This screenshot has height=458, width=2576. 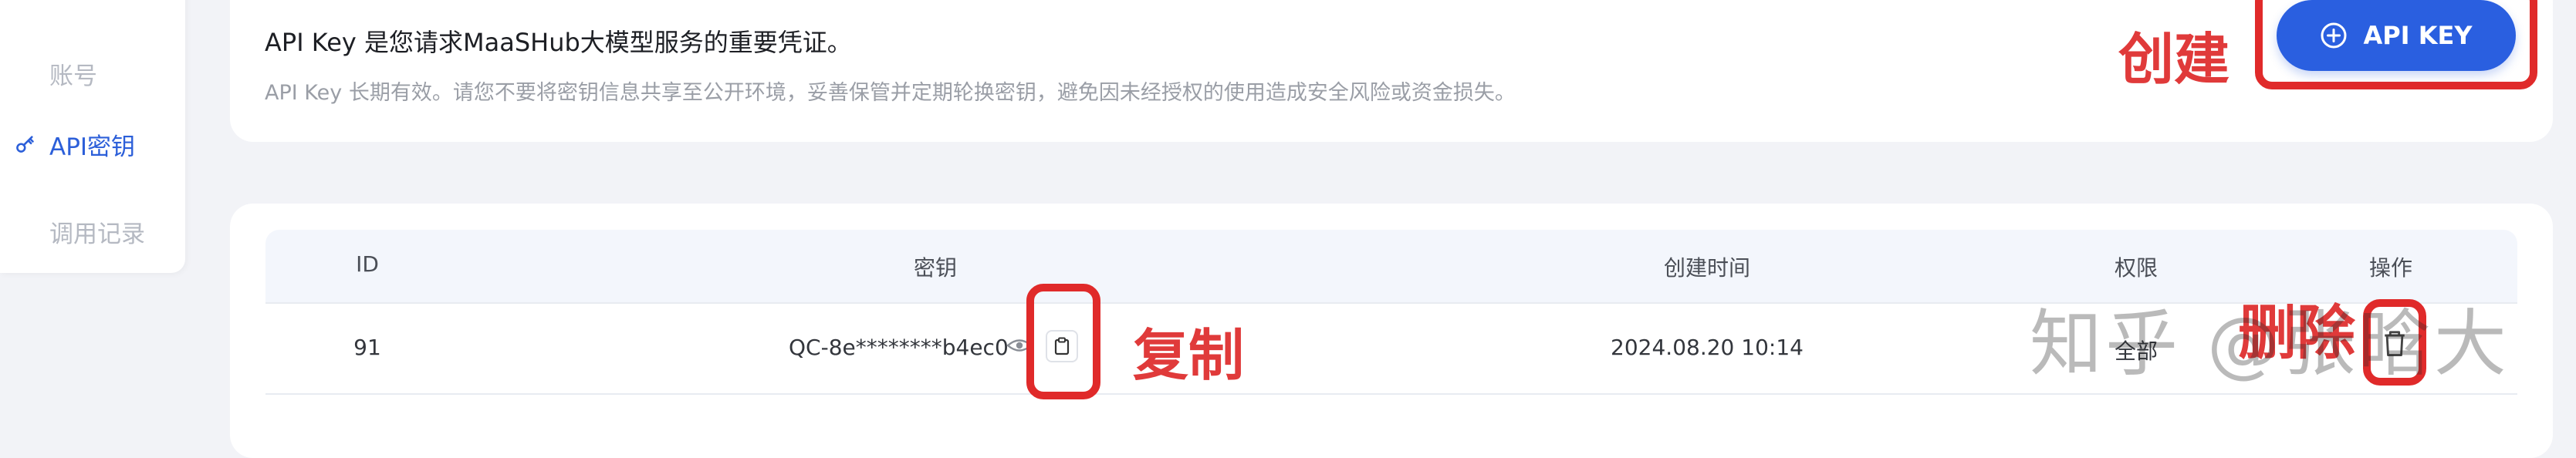 I want to click on create-api-key-button: API KEY, so click(x=2396, y=35).